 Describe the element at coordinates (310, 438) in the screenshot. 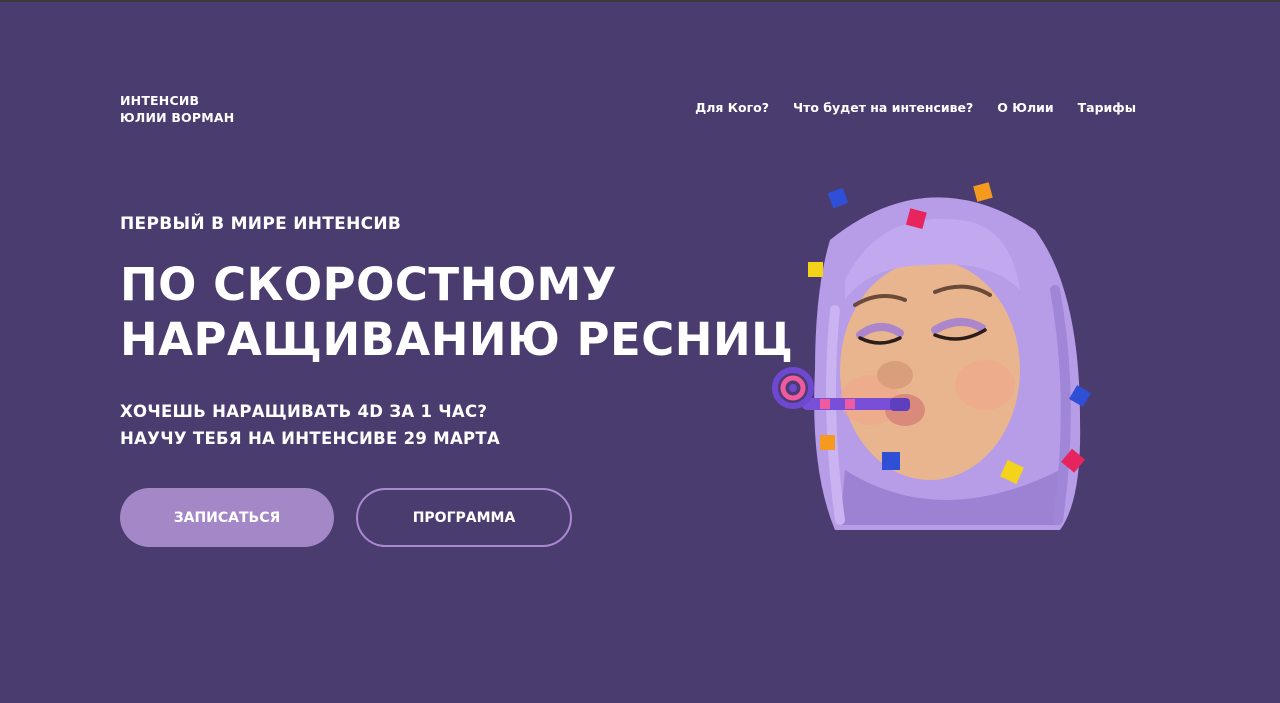

I see `hero-subtitle-line-2: НАУЧУ ТЕБЯ НА ИНТЕНСИВЕ 29 МАРТА` at that location.